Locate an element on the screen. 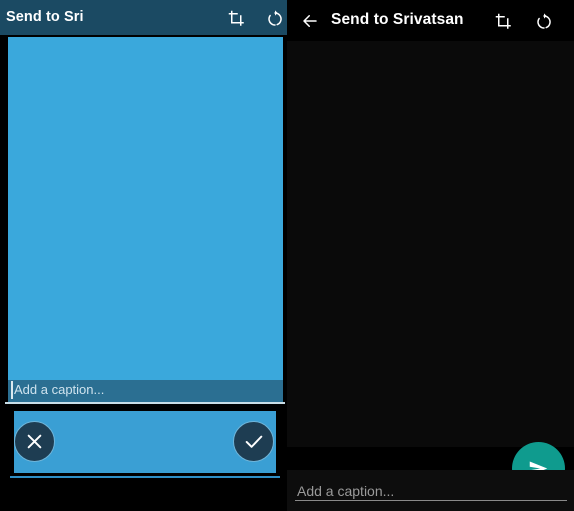 The width and height of the screenshot is (574, 511). text-caret is located at coordinates (12, 390).